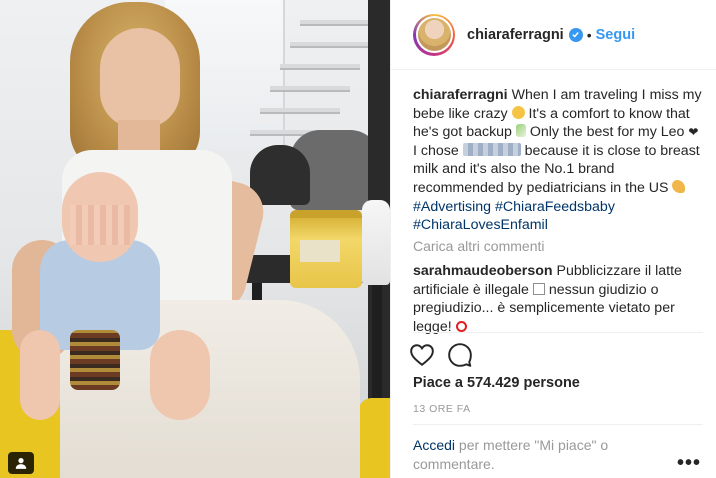  I want to click on grinning-emoji-icon, so click(518, 112).